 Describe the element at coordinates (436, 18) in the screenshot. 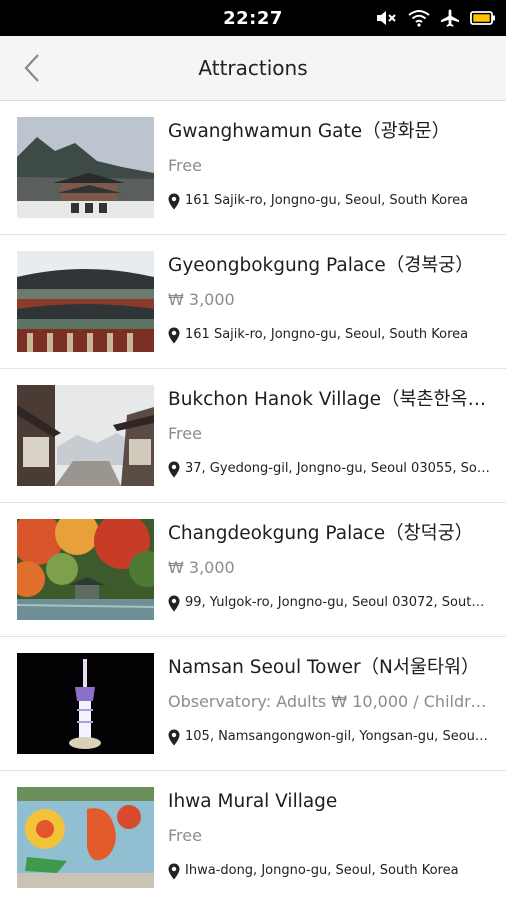

I see `status-icons` at that location.